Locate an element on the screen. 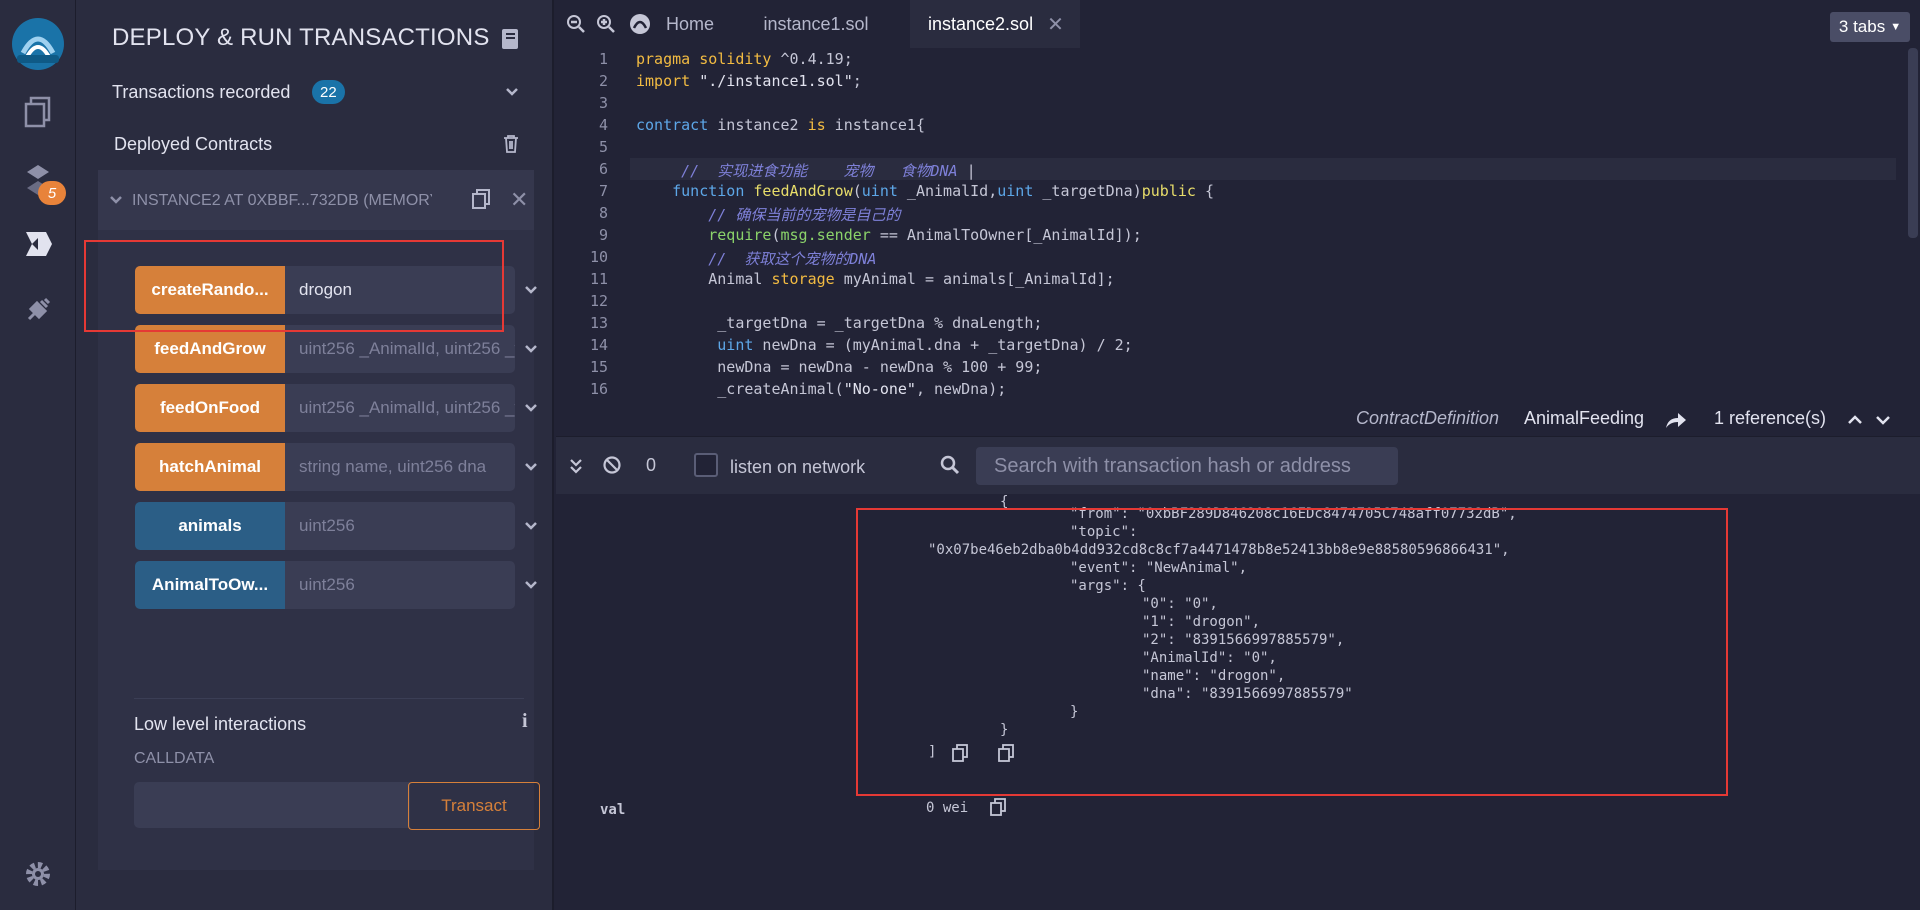 The width and height of the screenshot is (1920, 910). code-line: newDna = newDna - newDna % 100 + 99; is located at coordinates (839, 367).